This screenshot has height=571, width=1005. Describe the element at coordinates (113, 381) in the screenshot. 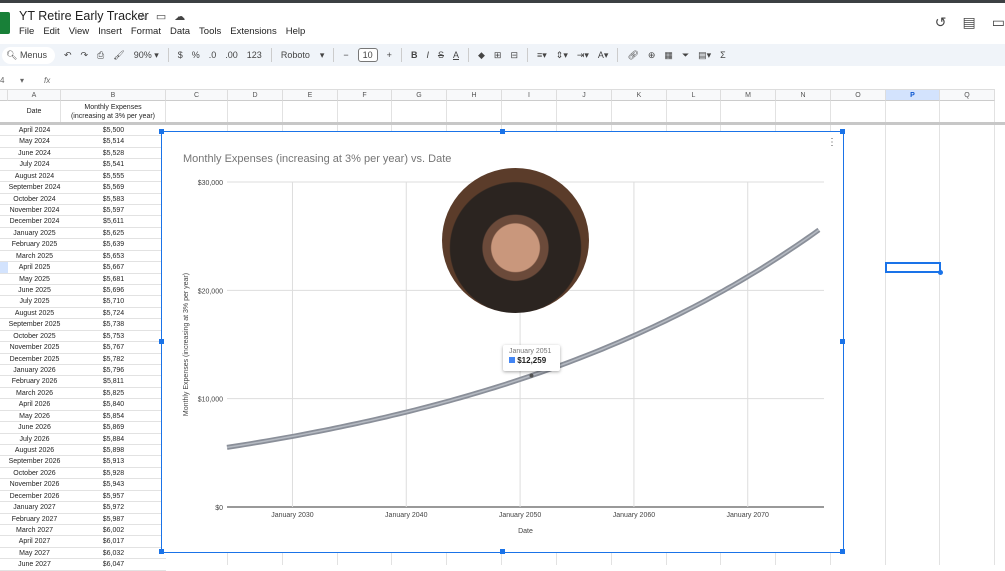

I see `expense-cell: $5,811` at that location.